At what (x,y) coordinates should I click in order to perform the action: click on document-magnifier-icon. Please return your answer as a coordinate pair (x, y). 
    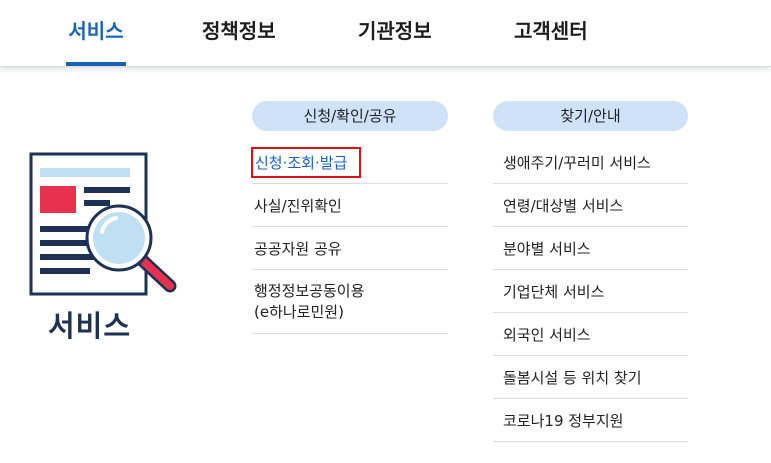
    Looking at the image, I should click on (103, 224).